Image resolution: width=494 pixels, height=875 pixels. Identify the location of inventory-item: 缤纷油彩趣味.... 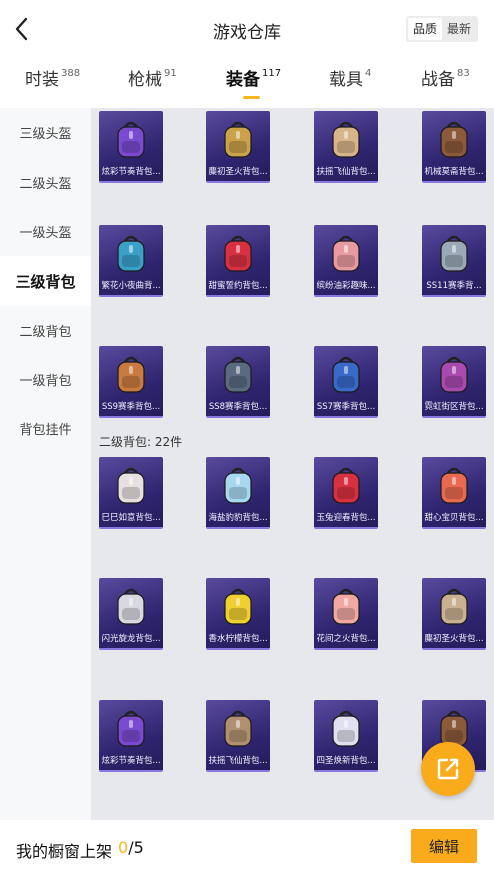
(346, 261).